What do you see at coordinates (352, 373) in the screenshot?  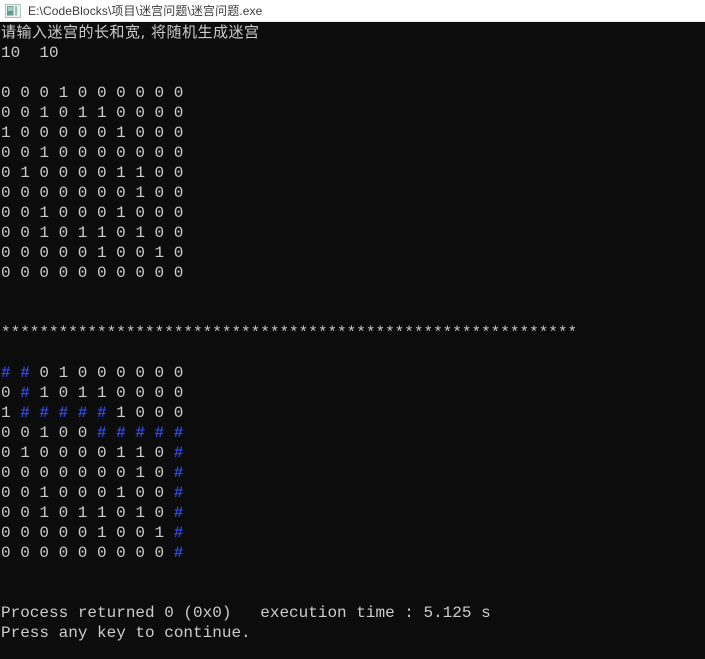 I see `maze-row: # #0 1 0 0 0 0 0 0` at bounding box center [352, 373].